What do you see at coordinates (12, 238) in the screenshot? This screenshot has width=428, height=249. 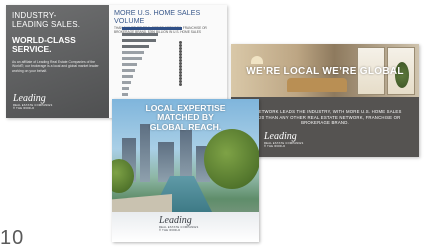 I see `partial-number-text: 10` at bounding box center [12, 238].